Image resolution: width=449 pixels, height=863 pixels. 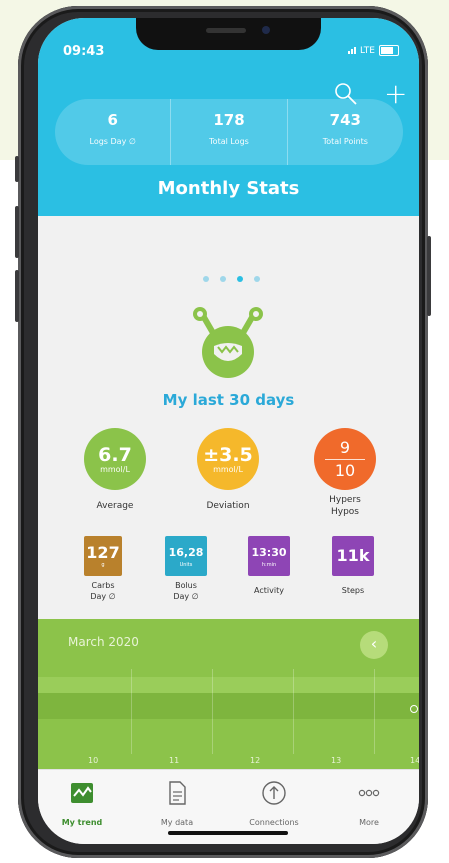 What do you see at coordinates (115, 506) in the screenshot?
I see `average-label: Average` at bounding box center [115, 506].